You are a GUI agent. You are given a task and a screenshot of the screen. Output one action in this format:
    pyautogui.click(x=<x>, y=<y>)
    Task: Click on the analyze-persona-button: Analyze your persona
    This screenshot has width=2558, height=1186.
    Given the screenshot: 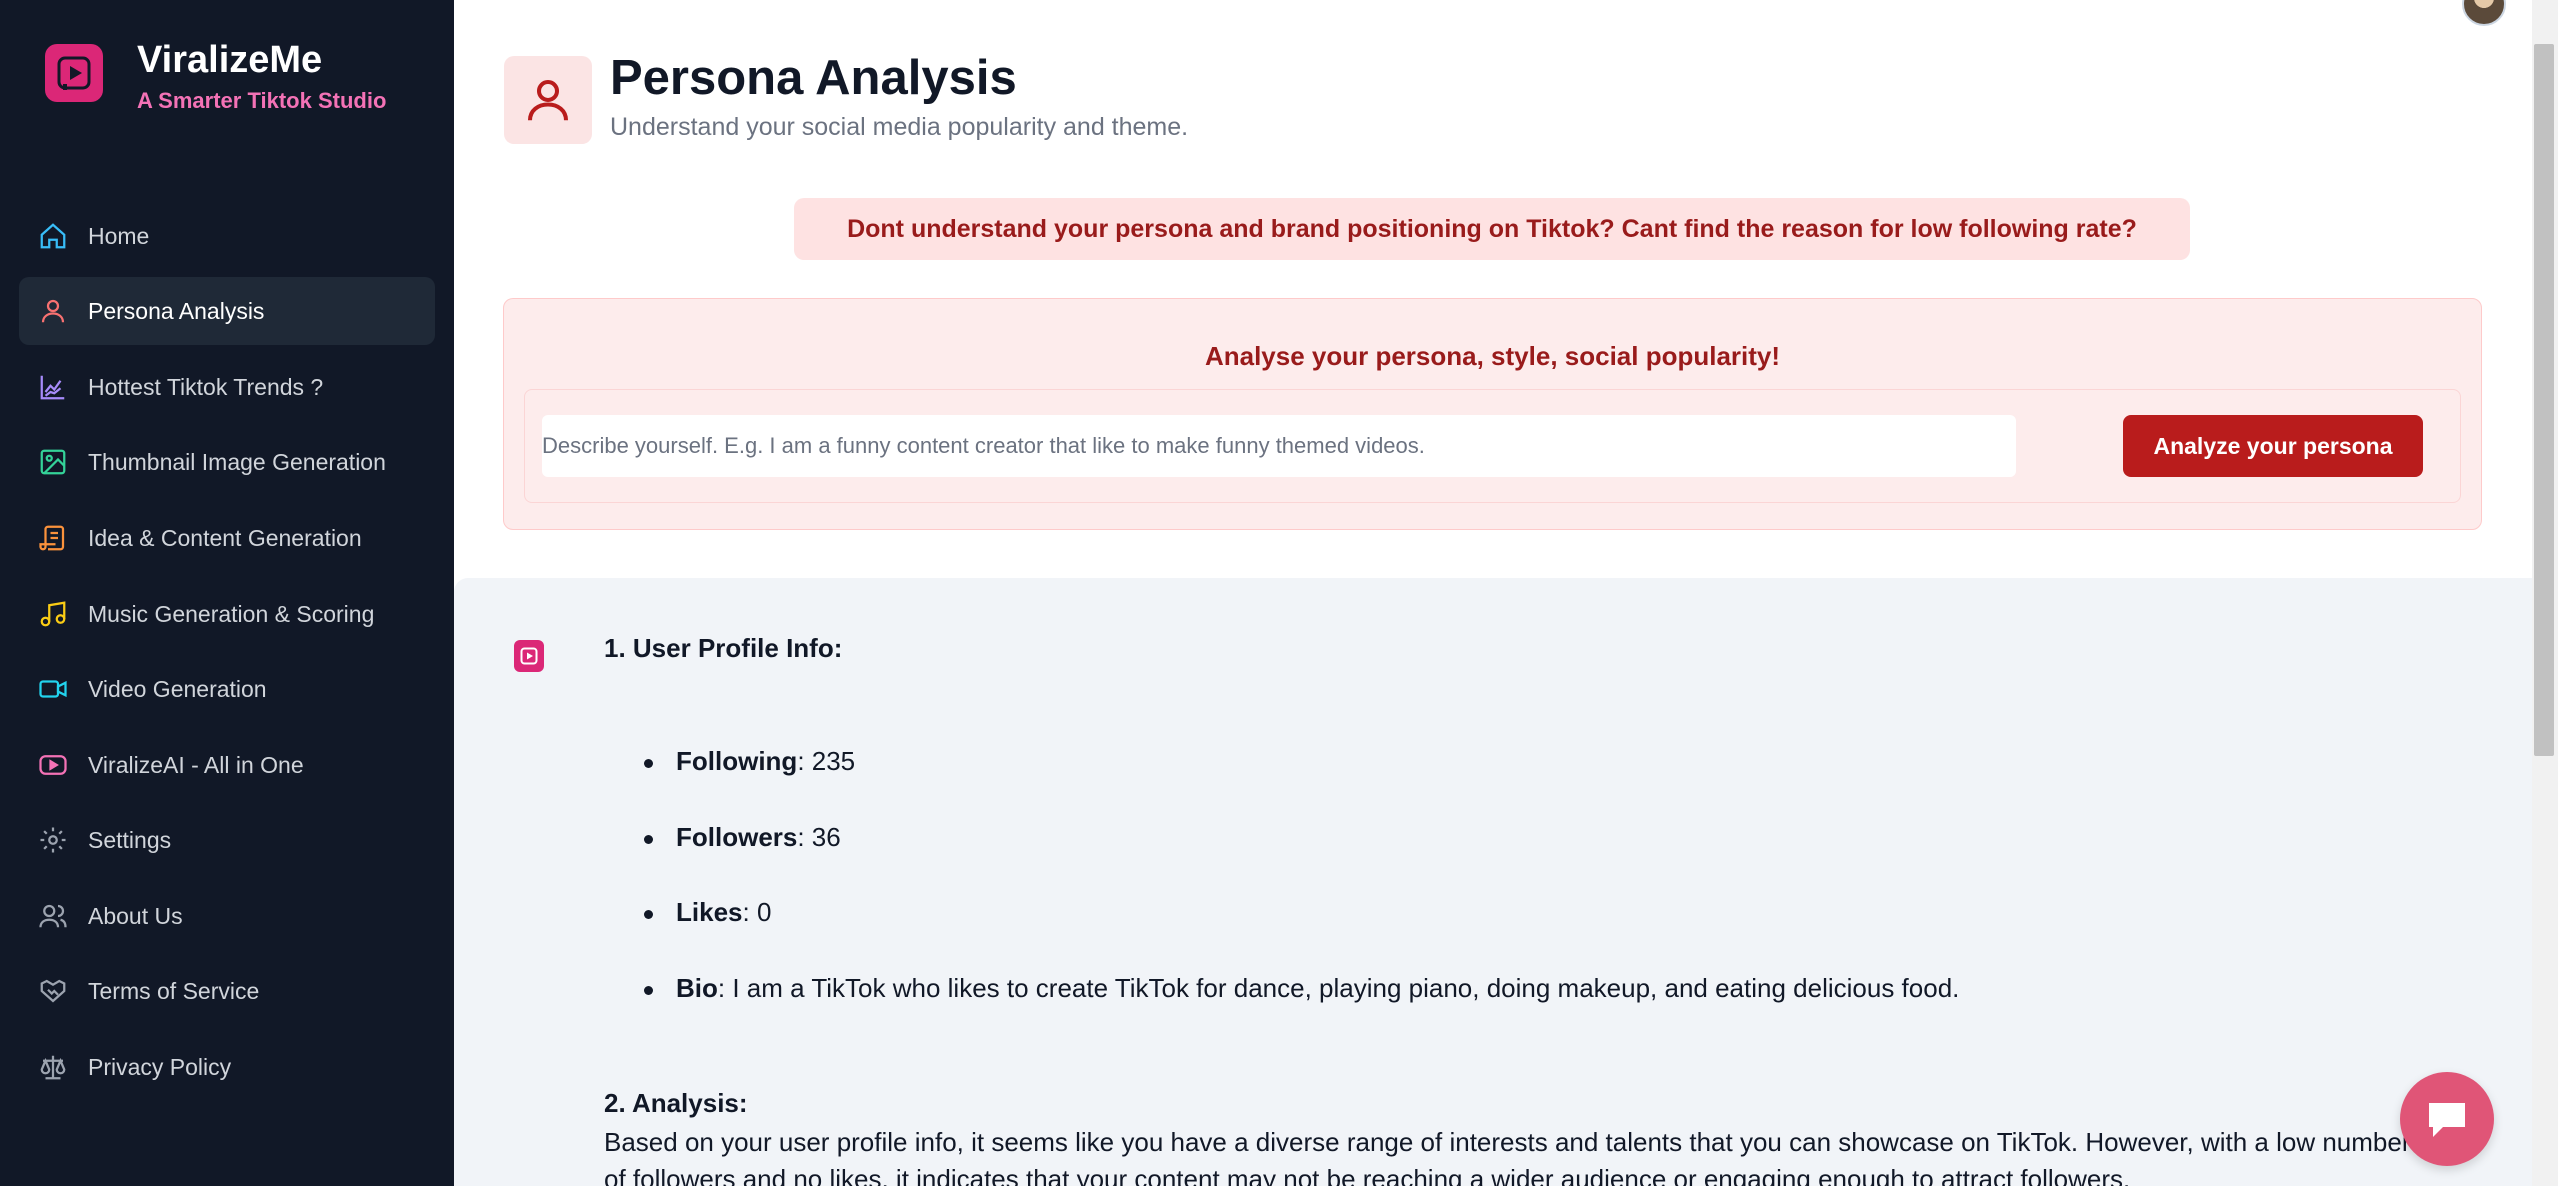 What is the action you would take?
    pyautogui.click(x=2273, y=446)
    